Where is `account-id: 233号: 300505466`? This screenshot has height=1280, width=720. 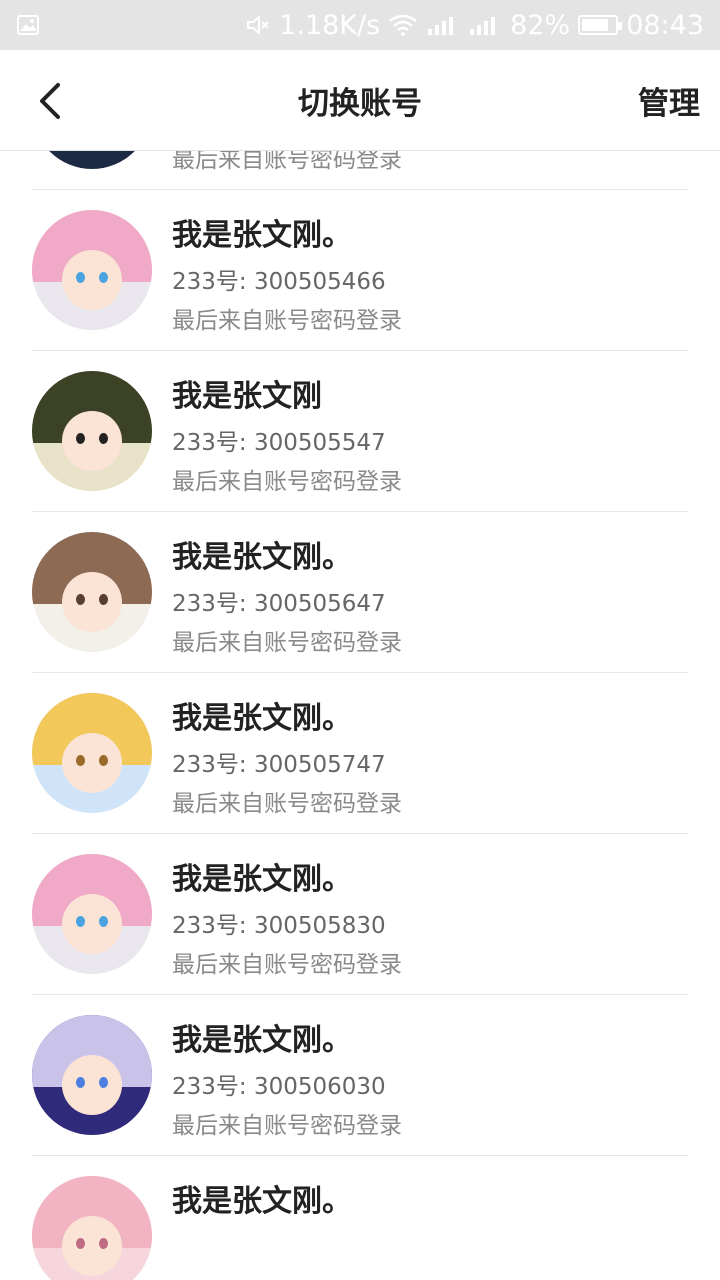
account-id: 233号: 300505466 is located at coordinates (279, 282).